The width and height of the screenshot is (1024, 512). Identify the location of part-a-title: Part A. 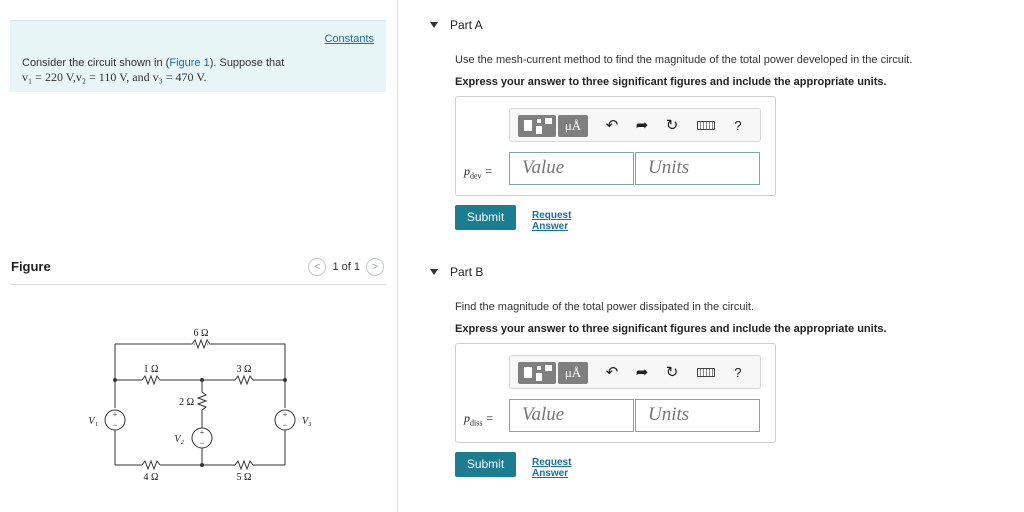
(466, 25).